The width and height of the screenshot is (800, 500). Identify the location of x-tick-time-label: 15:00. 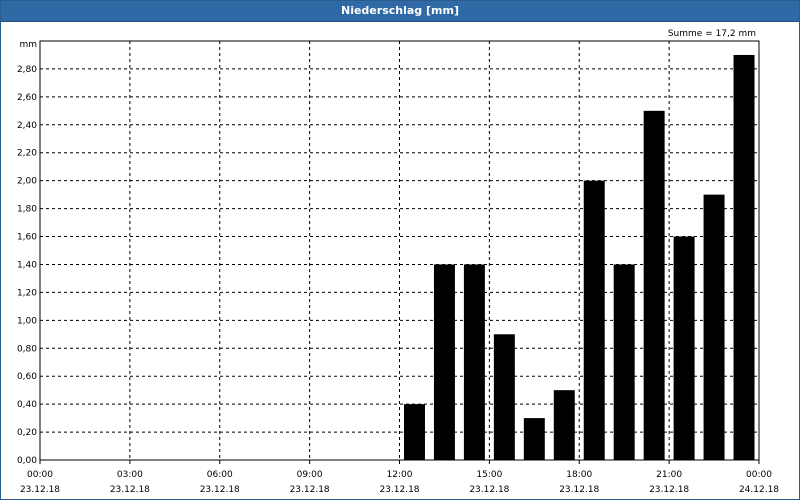
(489, 475).